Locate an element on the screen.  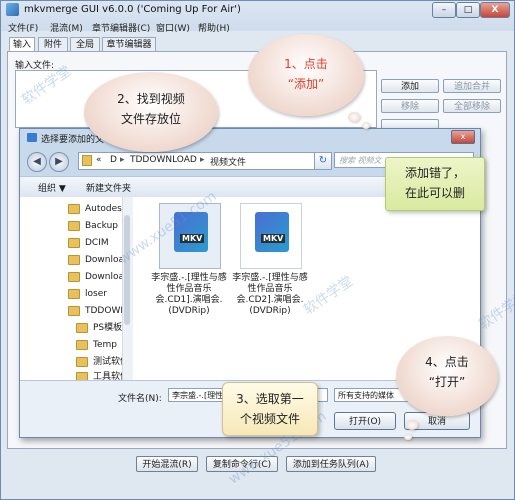
maximize-button: □ is located at coordinates (468, 10).